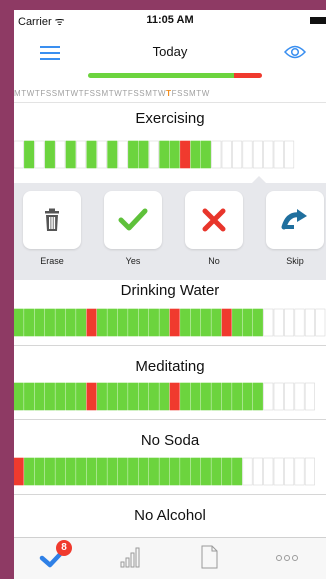  What do you see at coordinates (170, 440) in the screenshot?
I see `habit-title-no-soda: No Soda` at bounding box center [170, 440].